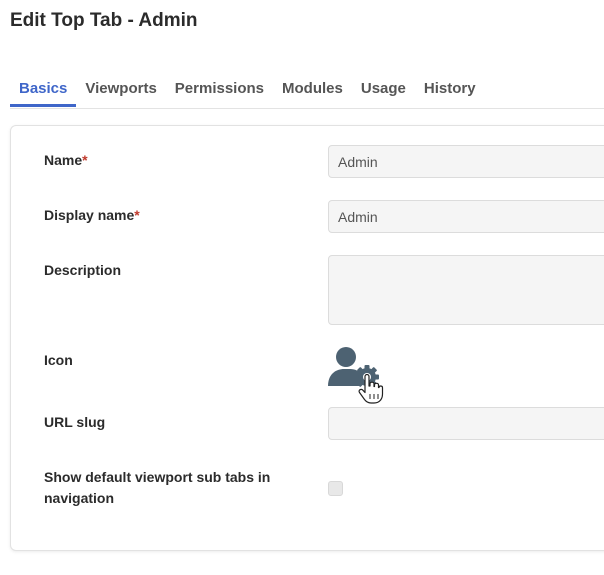  I want to click on tab-usage: Usage, so click(383, 88).